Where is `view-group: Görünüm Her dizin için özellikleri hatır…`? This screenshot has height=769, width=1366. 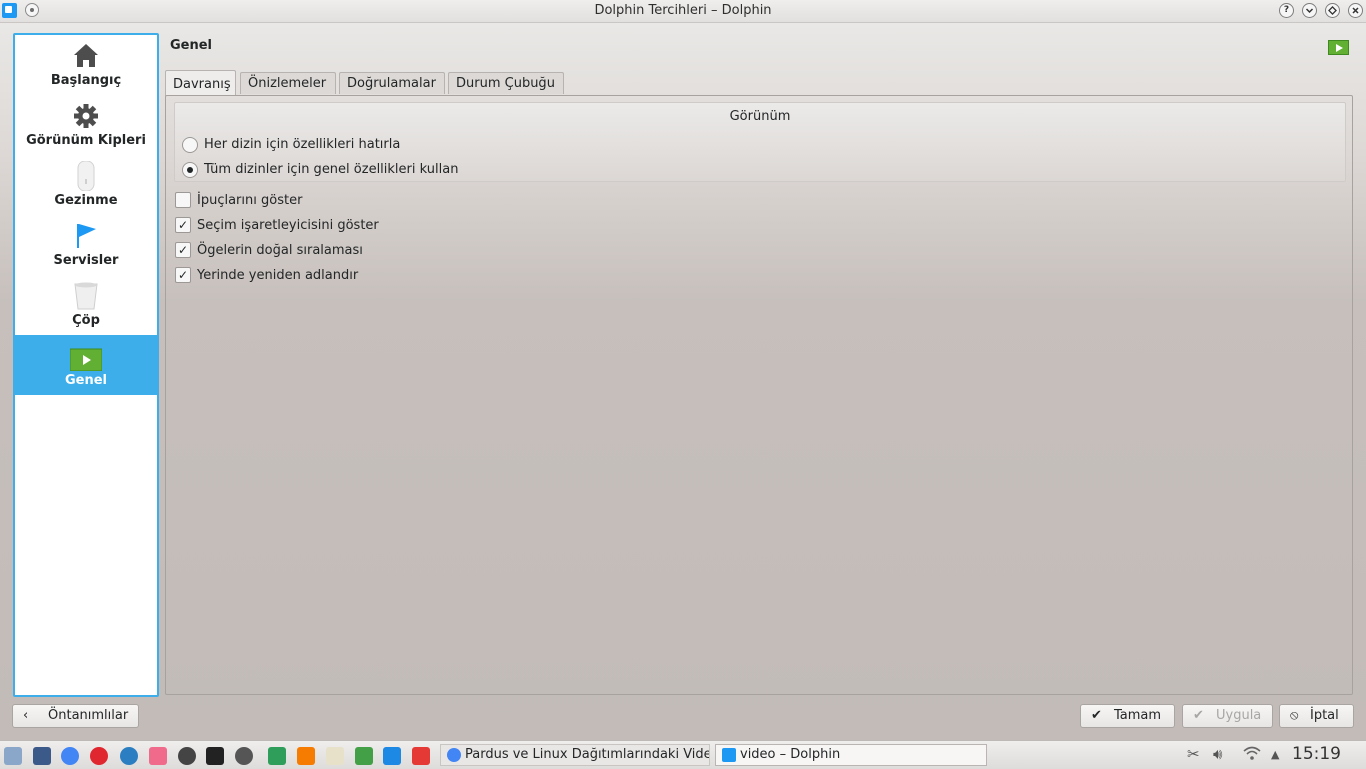
view-group: Görünüm Her dizin için özellikleri hatır… is located at coordinates (760, 142).